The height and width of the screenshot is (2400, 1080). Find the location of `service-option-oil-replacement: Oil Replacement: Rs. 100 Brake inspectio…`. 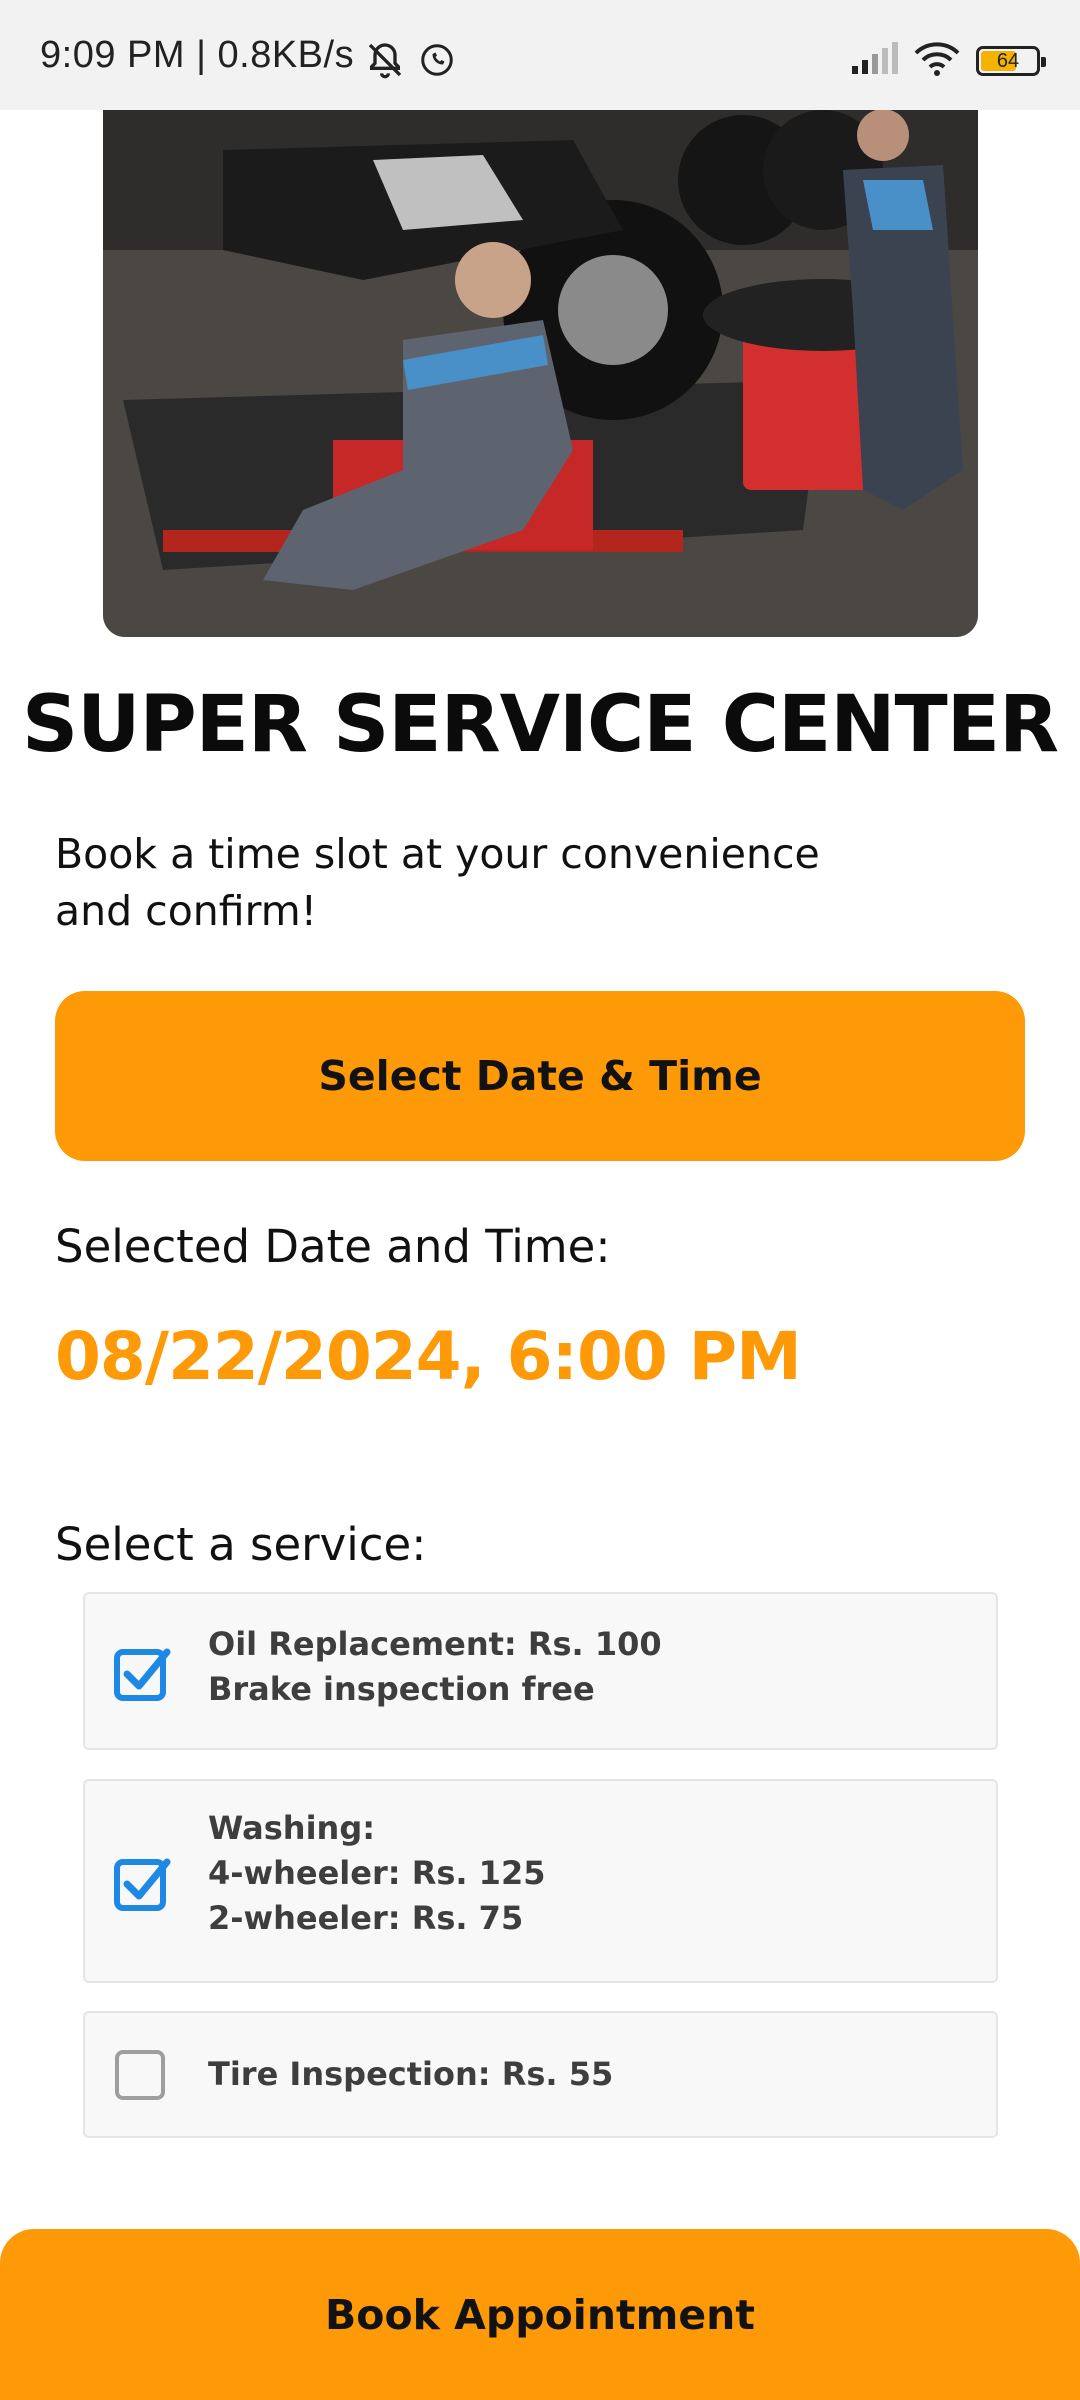

service-option-oil-replacement: Oil Replacement: Rs. 100 Brake inspectio… is located at coordinates (540, 1671).